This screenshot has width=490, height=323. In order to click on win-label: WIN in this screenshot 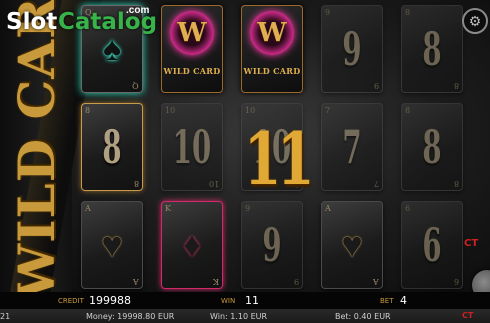, I will do `click(228, 301)`.